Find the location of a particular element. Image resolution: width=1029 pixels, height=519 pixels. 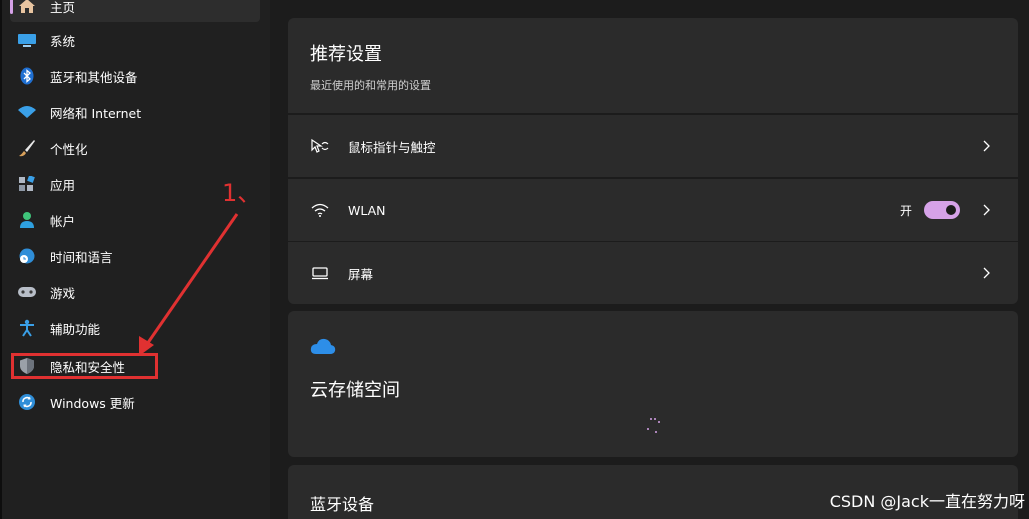

toggle-knob is located at coordinates (951, 210).